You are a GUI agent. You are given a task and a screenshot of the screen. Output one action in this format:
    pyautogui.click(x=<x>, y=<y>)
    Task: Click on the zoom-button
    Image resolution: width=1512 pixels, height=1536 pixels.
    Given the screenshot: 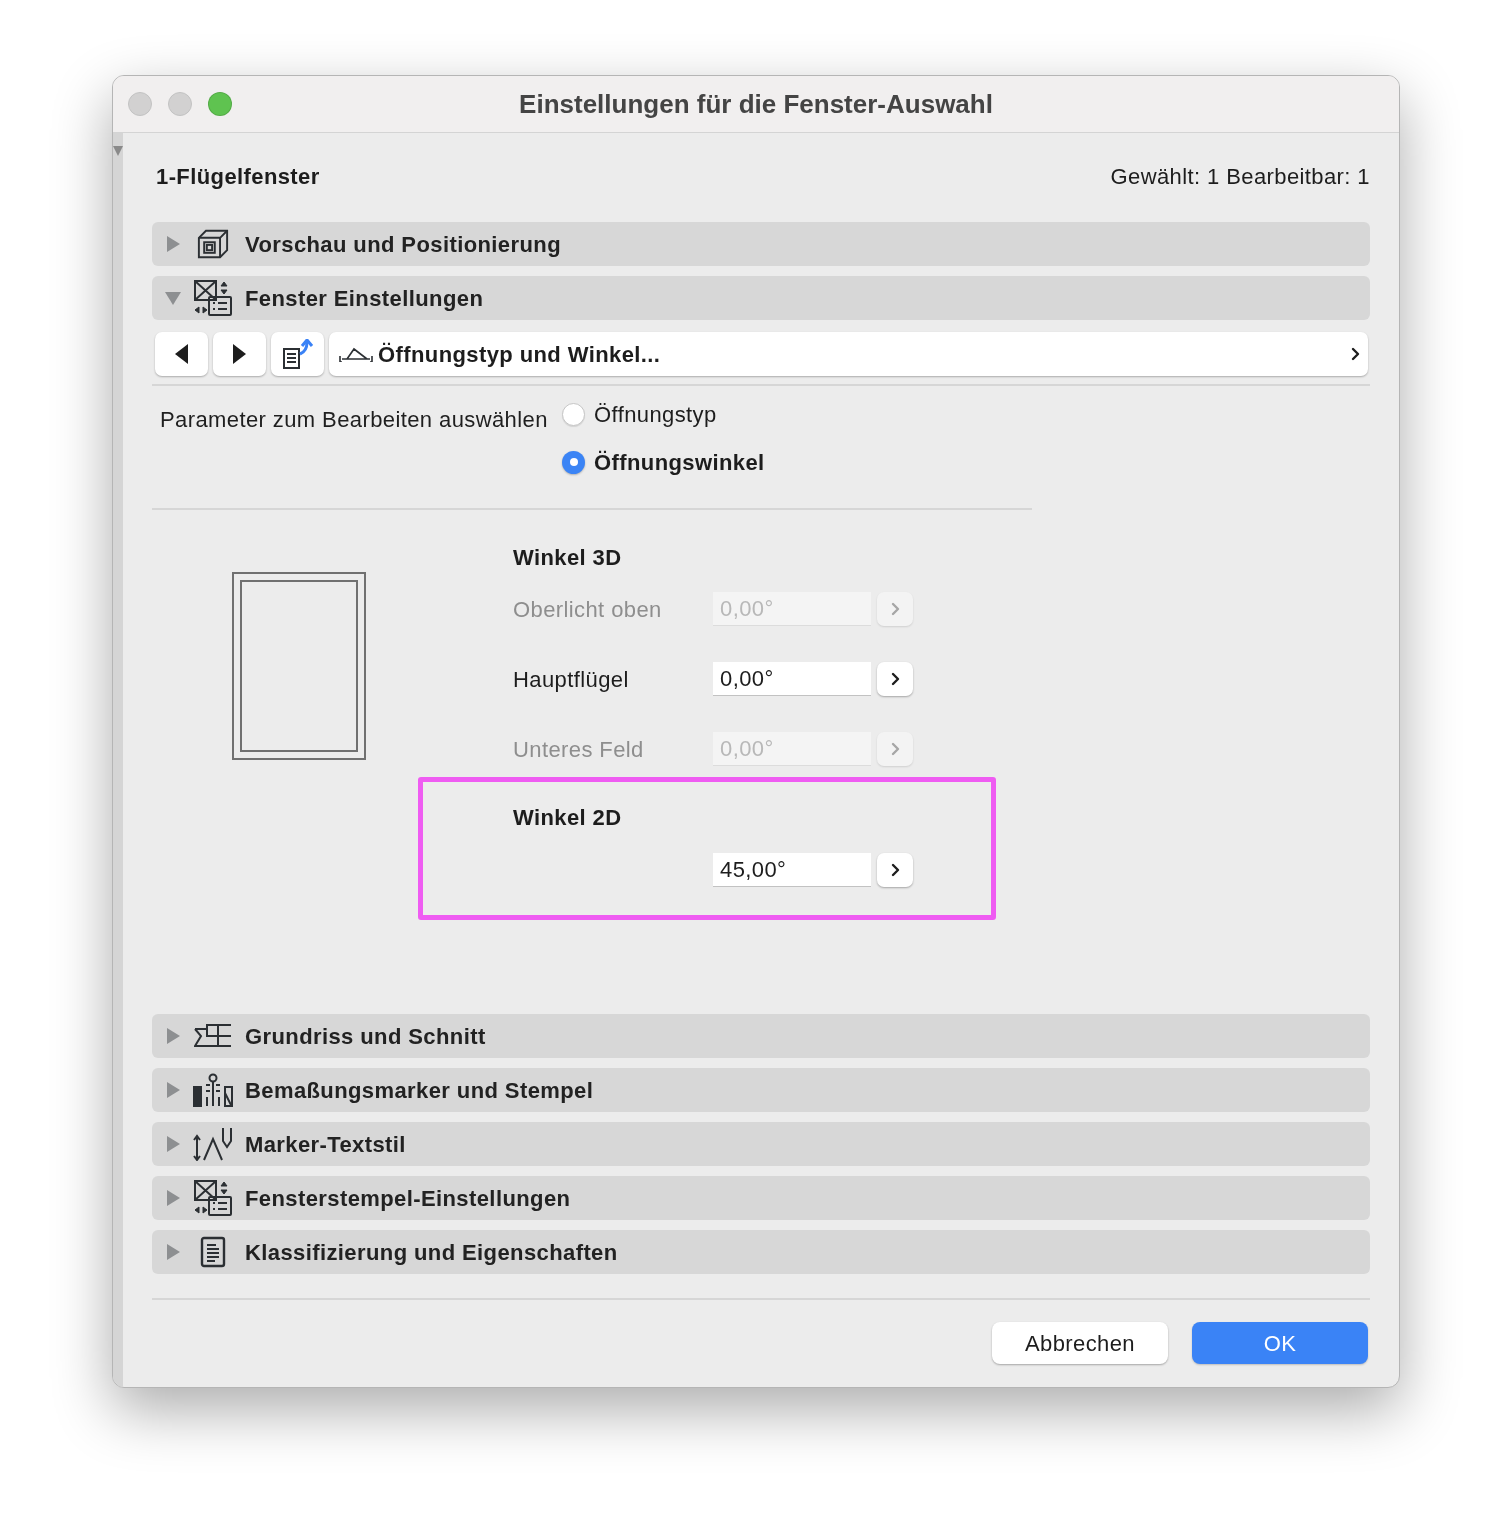 What is the action you would take?
    pyautogui.click(x=220, y=104)
    